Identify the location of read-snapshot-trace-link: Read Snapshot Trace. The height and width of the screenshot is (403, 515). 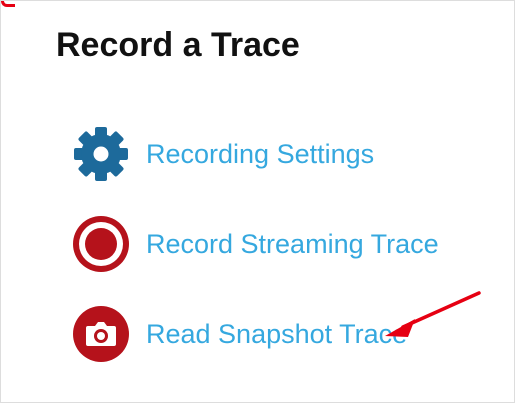
(239, 334).